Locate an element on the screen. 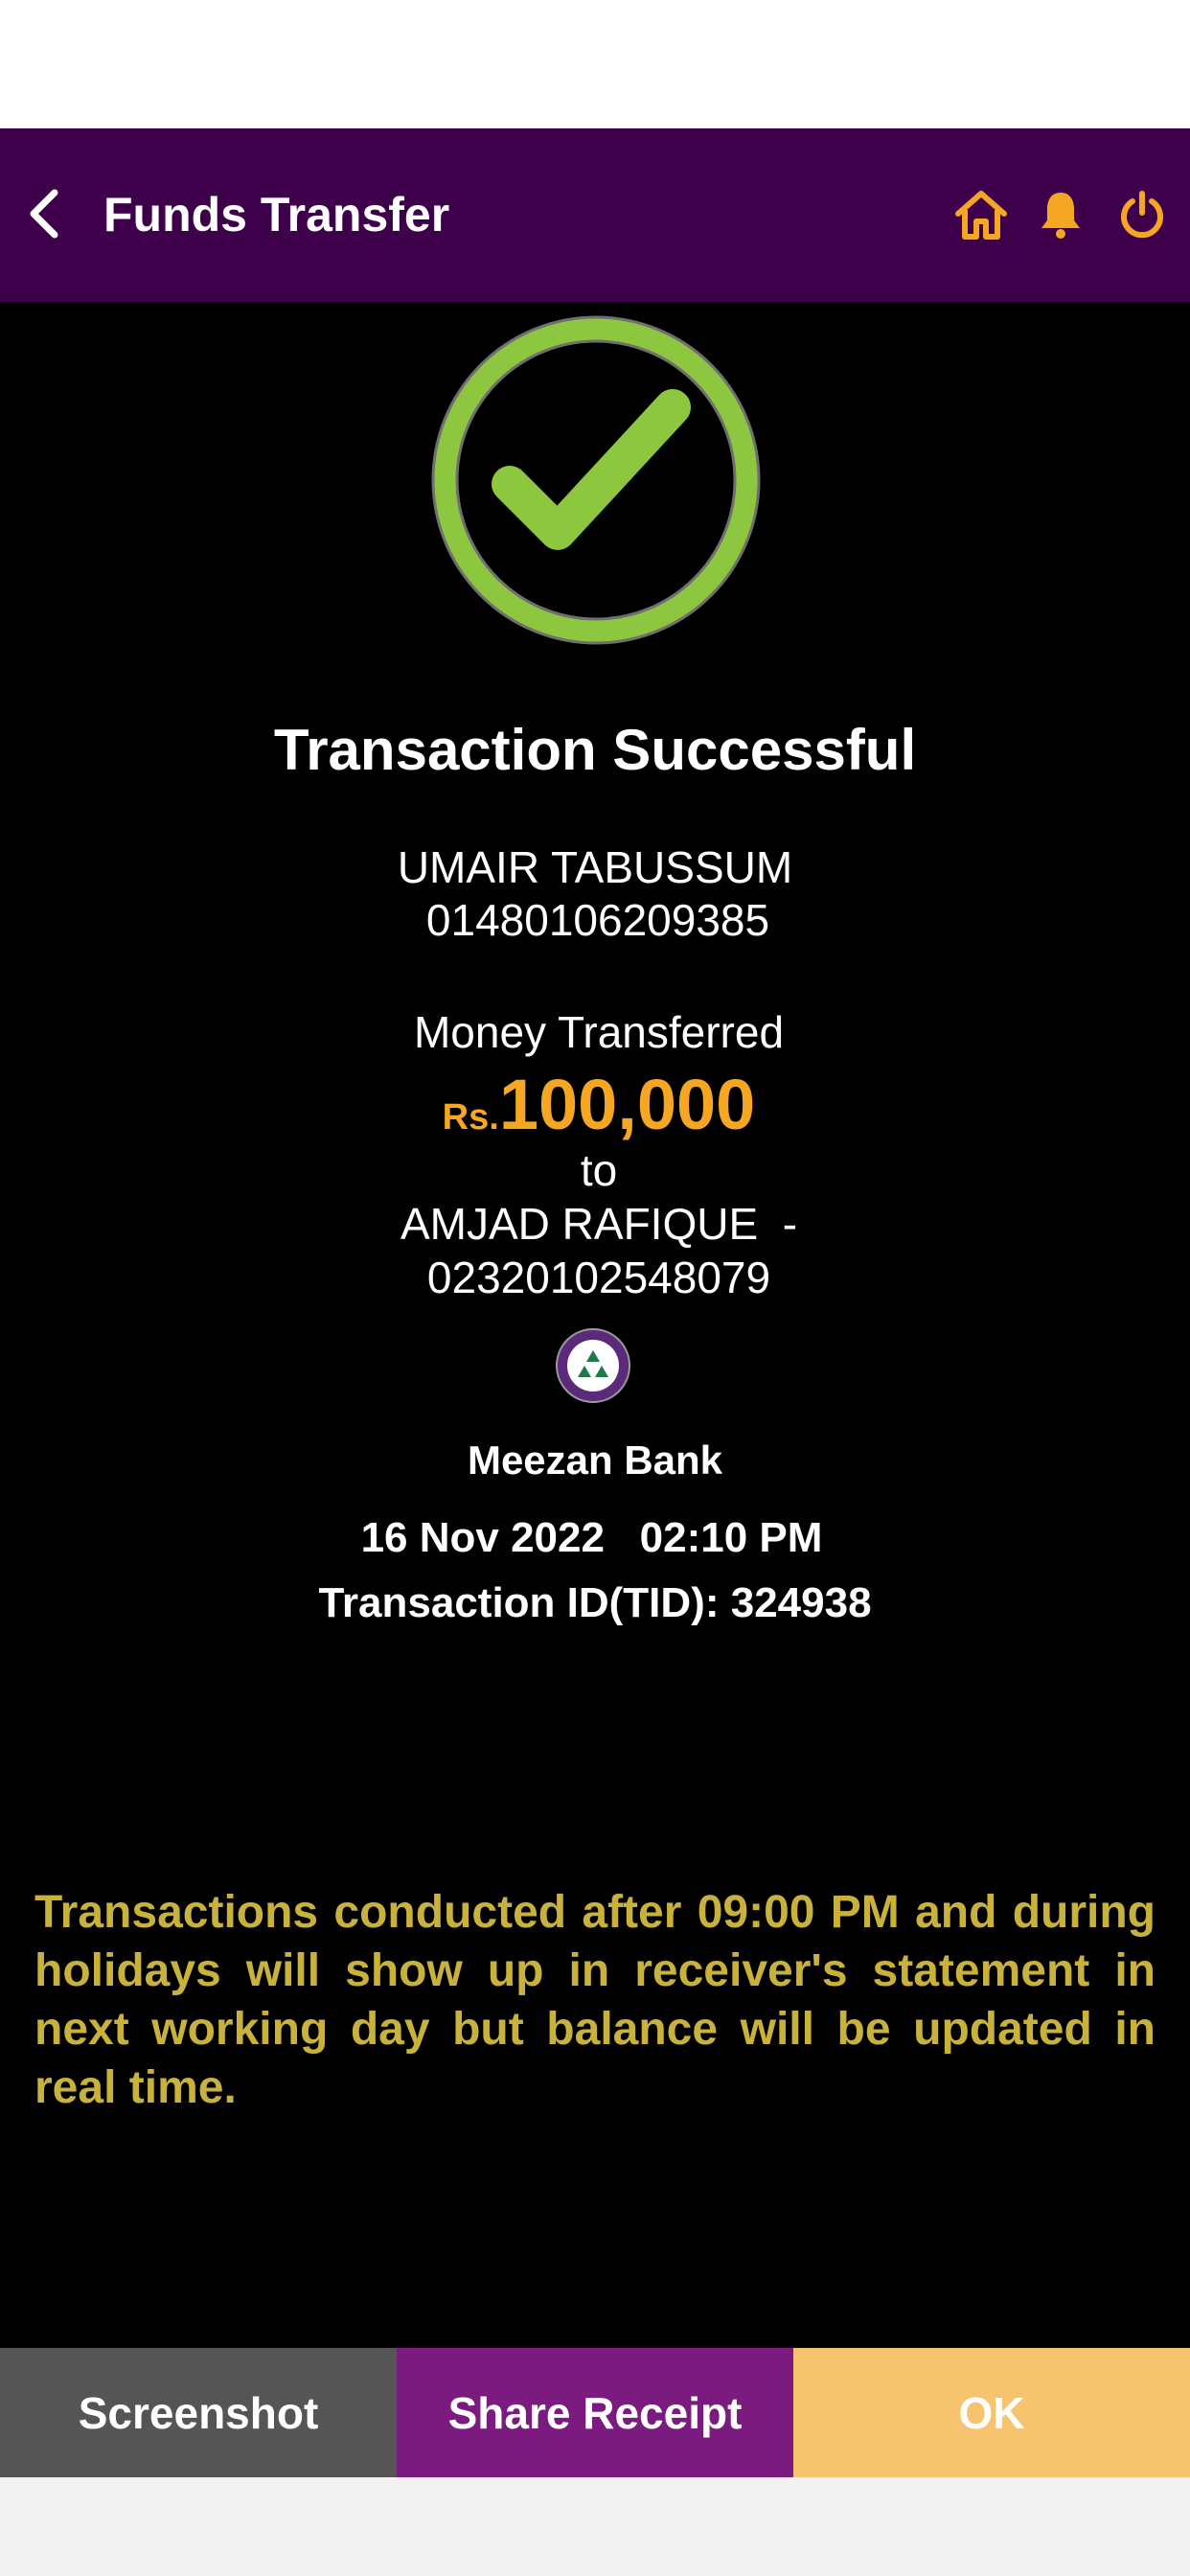 The image size is (1190, 2576). tid-label: Transaction ID(TID): is located at coordinates (519, 1602).